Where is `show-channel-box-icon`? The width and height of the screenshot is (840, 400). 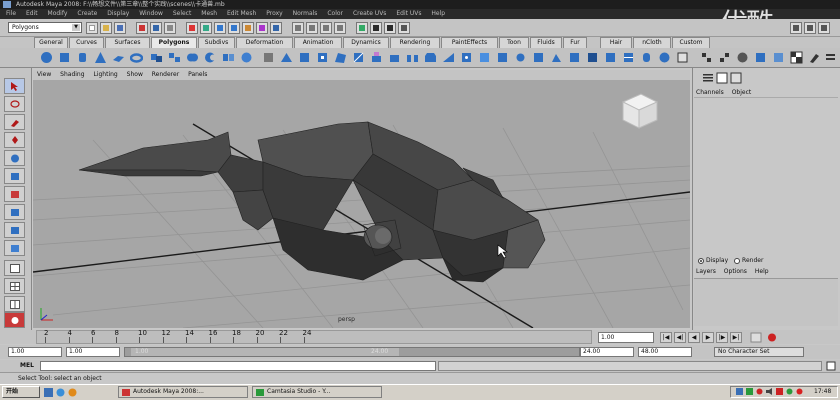 show-channel-box-icon is located at coordinates (824, 28).